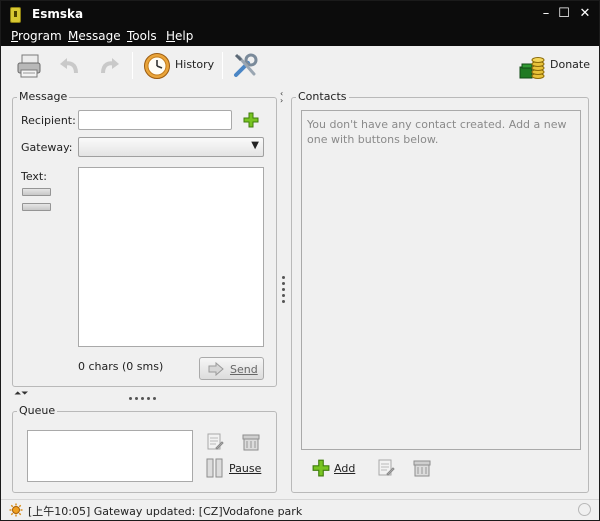 Image resolution: width=600 pixels, height=521 pixels. What do you see at coordinates (244, 369) in the screenshot?
I see `send-label: Send` at bounding box center [244, 369].